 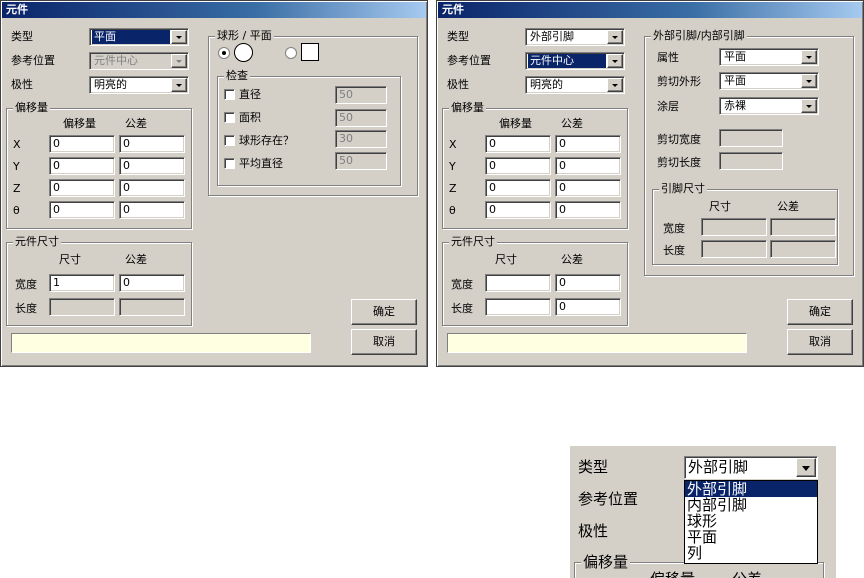 What do you see at coordinates (751, 505) in the screenshot?
I see `type-option: 内部引脚` at bounding box center [751, 505].